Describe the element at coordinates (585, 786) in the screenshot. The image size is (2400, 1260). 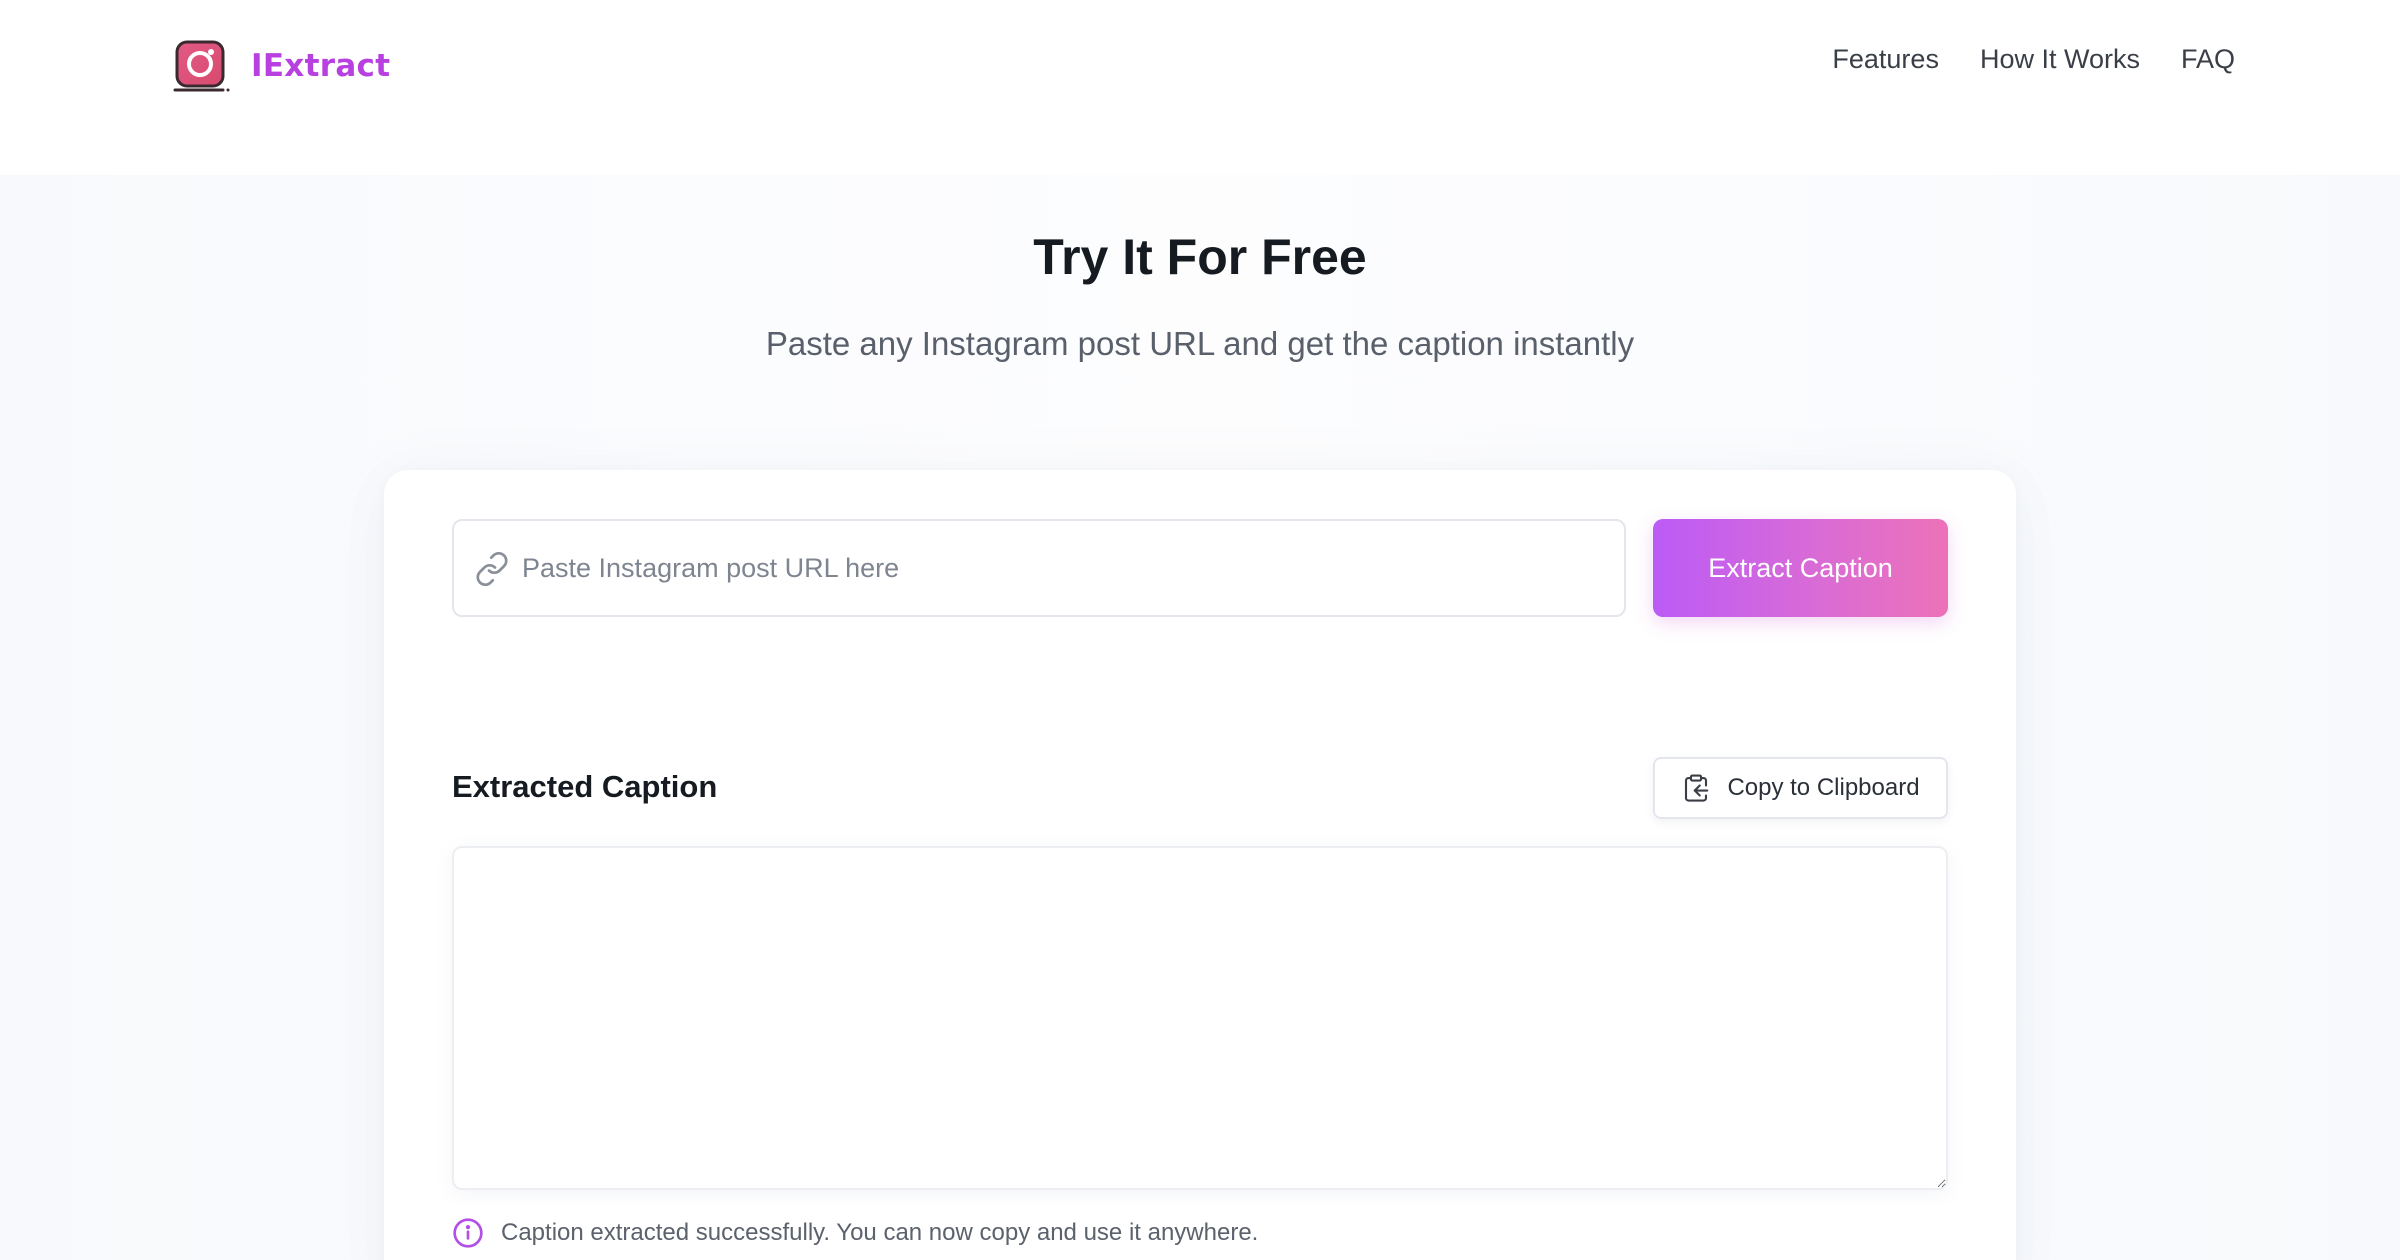
I see `extracted-caption-heading: Extracted Caption` at that location.